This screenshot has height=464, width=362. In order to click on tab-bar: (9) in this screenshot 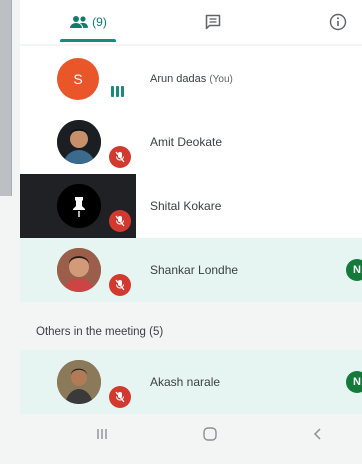, I will do `click(191, 22)`.